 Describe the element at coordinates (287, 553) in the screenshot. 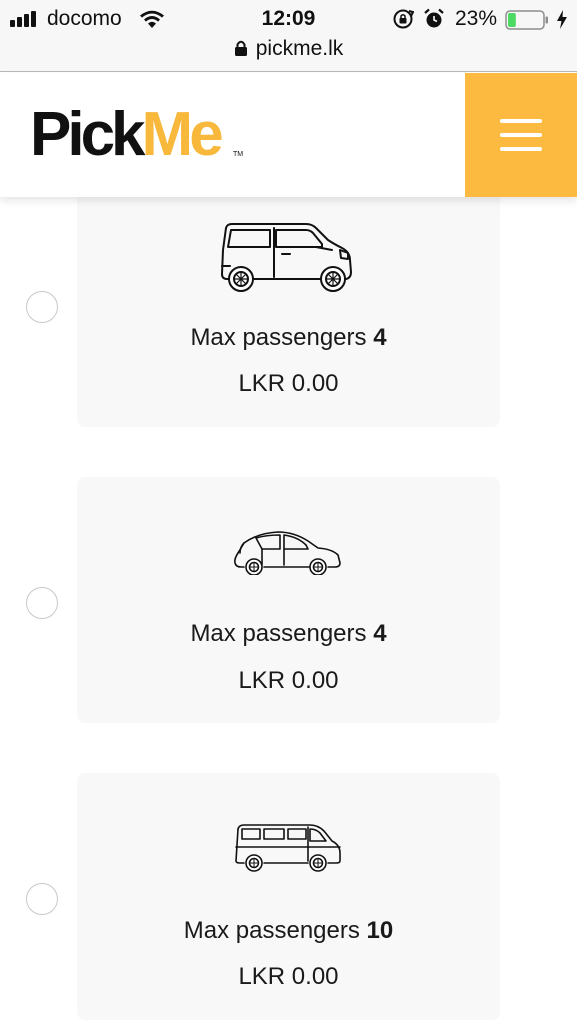

I see `hatchback-car-icon` at that location.